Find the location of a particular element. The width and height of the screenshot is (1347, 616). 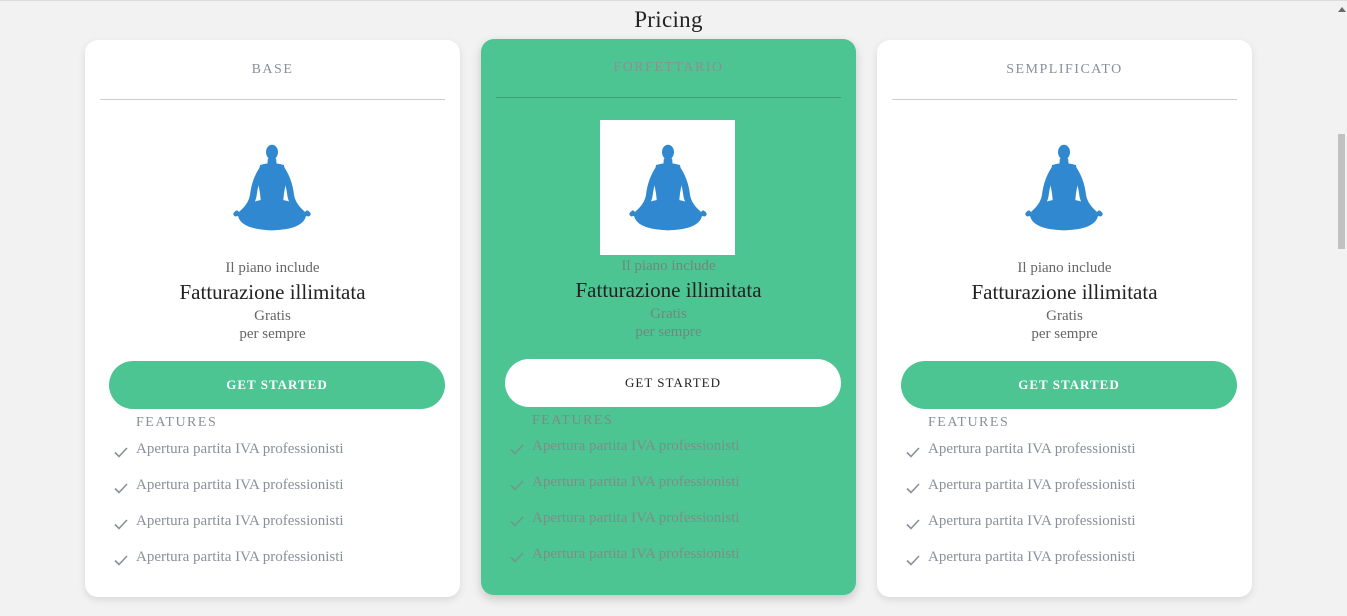

scroll-up-arrow-icon is located at coordinates (1342, 9).